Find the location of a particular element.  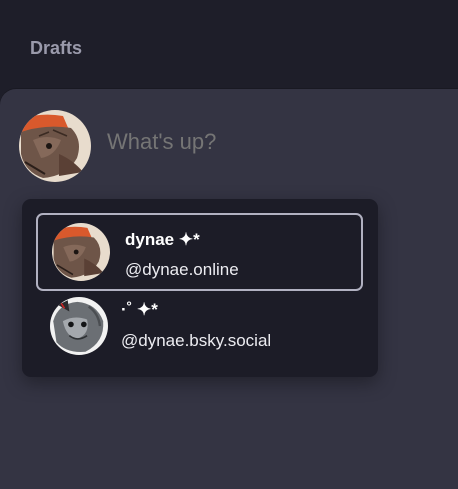

drafts-button: Drafts is located at coordinates (56, 48).